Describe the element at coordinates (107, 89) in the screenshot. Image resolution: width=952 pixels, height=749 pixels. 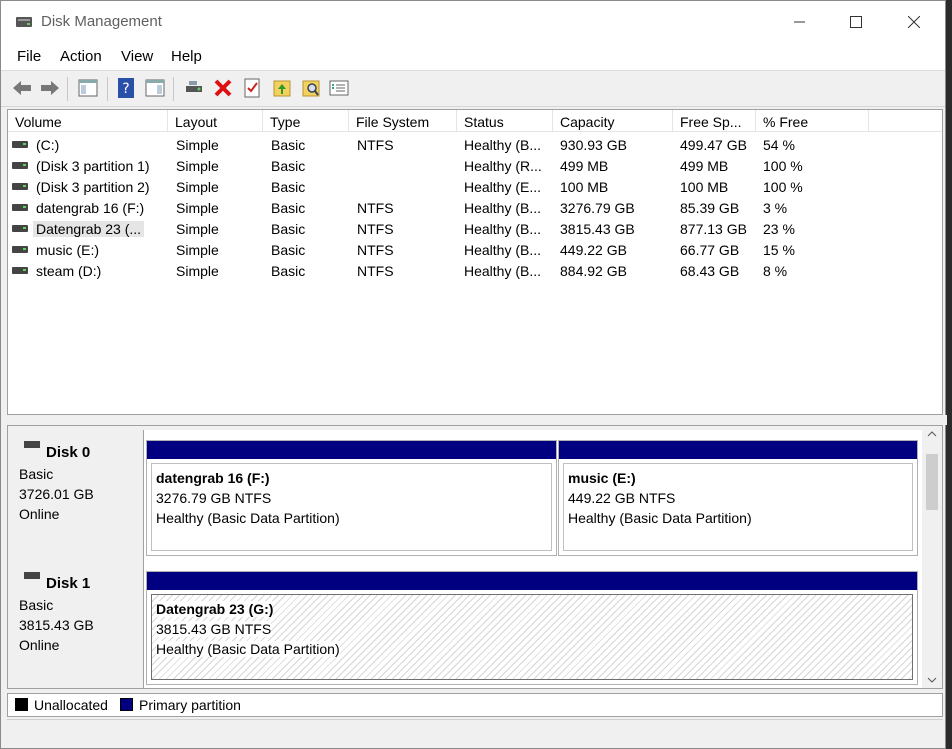
I see `toolbar-separator` at that location.